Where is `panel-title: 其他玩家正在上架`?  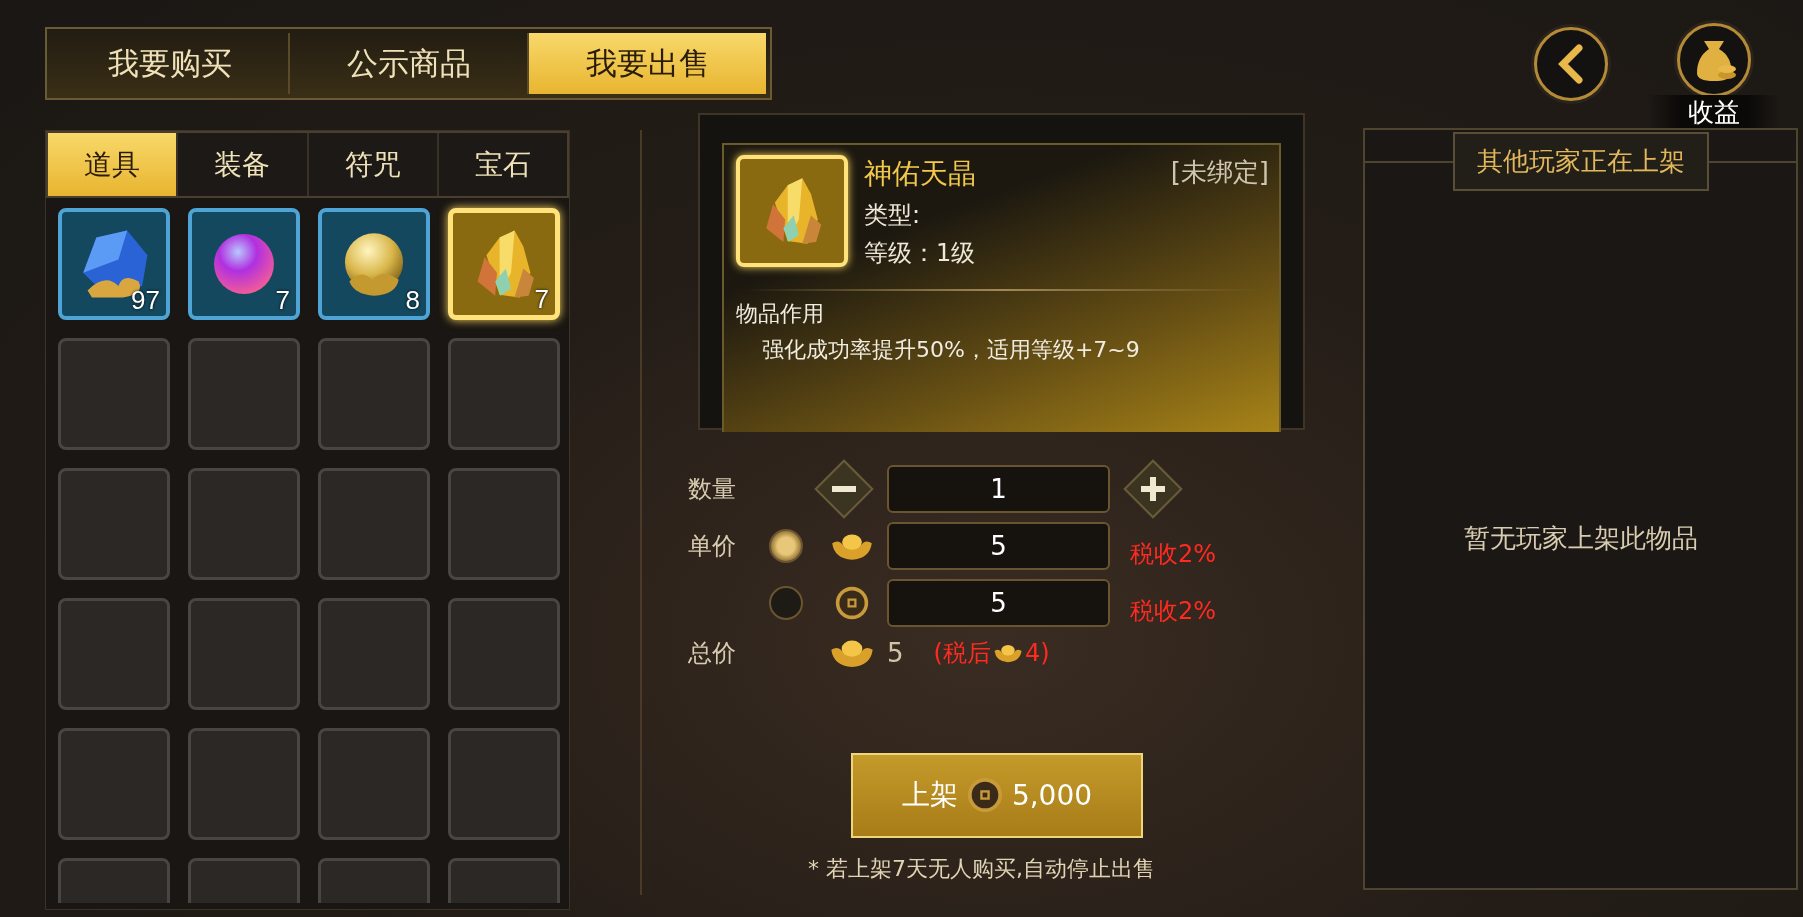
panel-title: 其他玩家正在上架 is located at coordinates (1580, 161).